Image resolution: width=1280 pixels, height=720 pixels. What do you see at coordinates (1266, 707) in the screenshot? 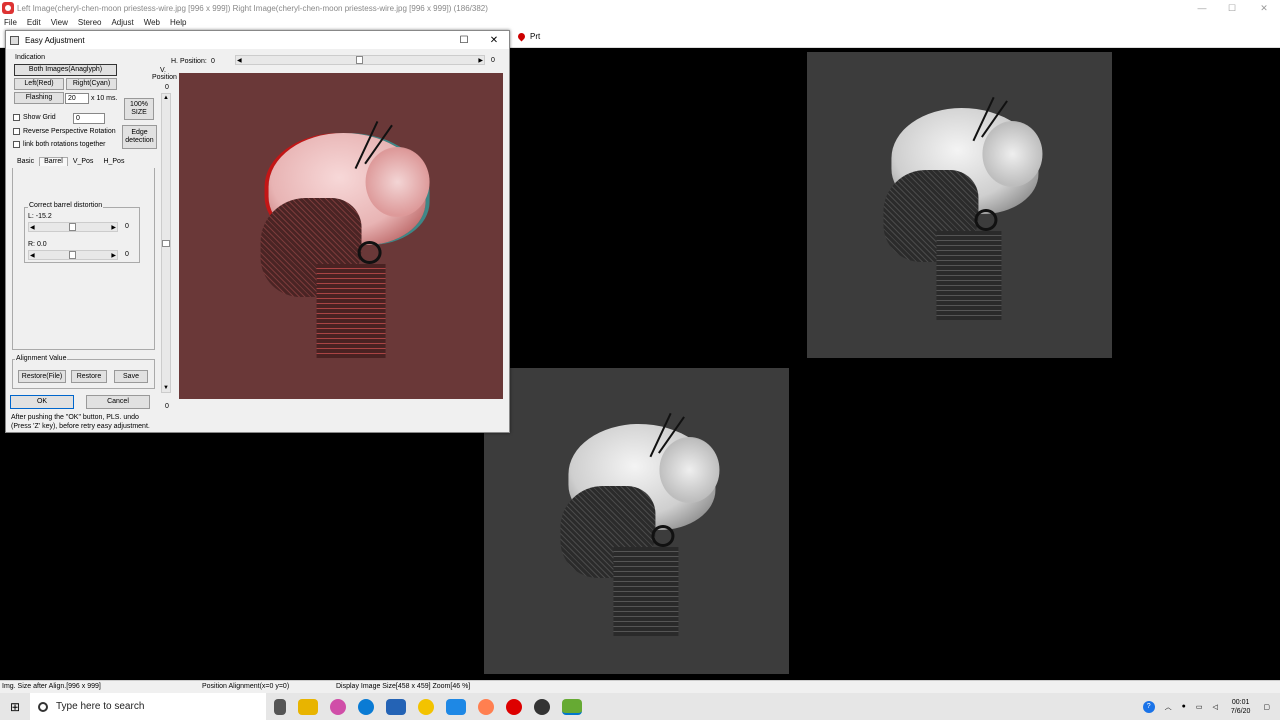
I see `notification-icon: ▢` at bounding box center [1266, 707].